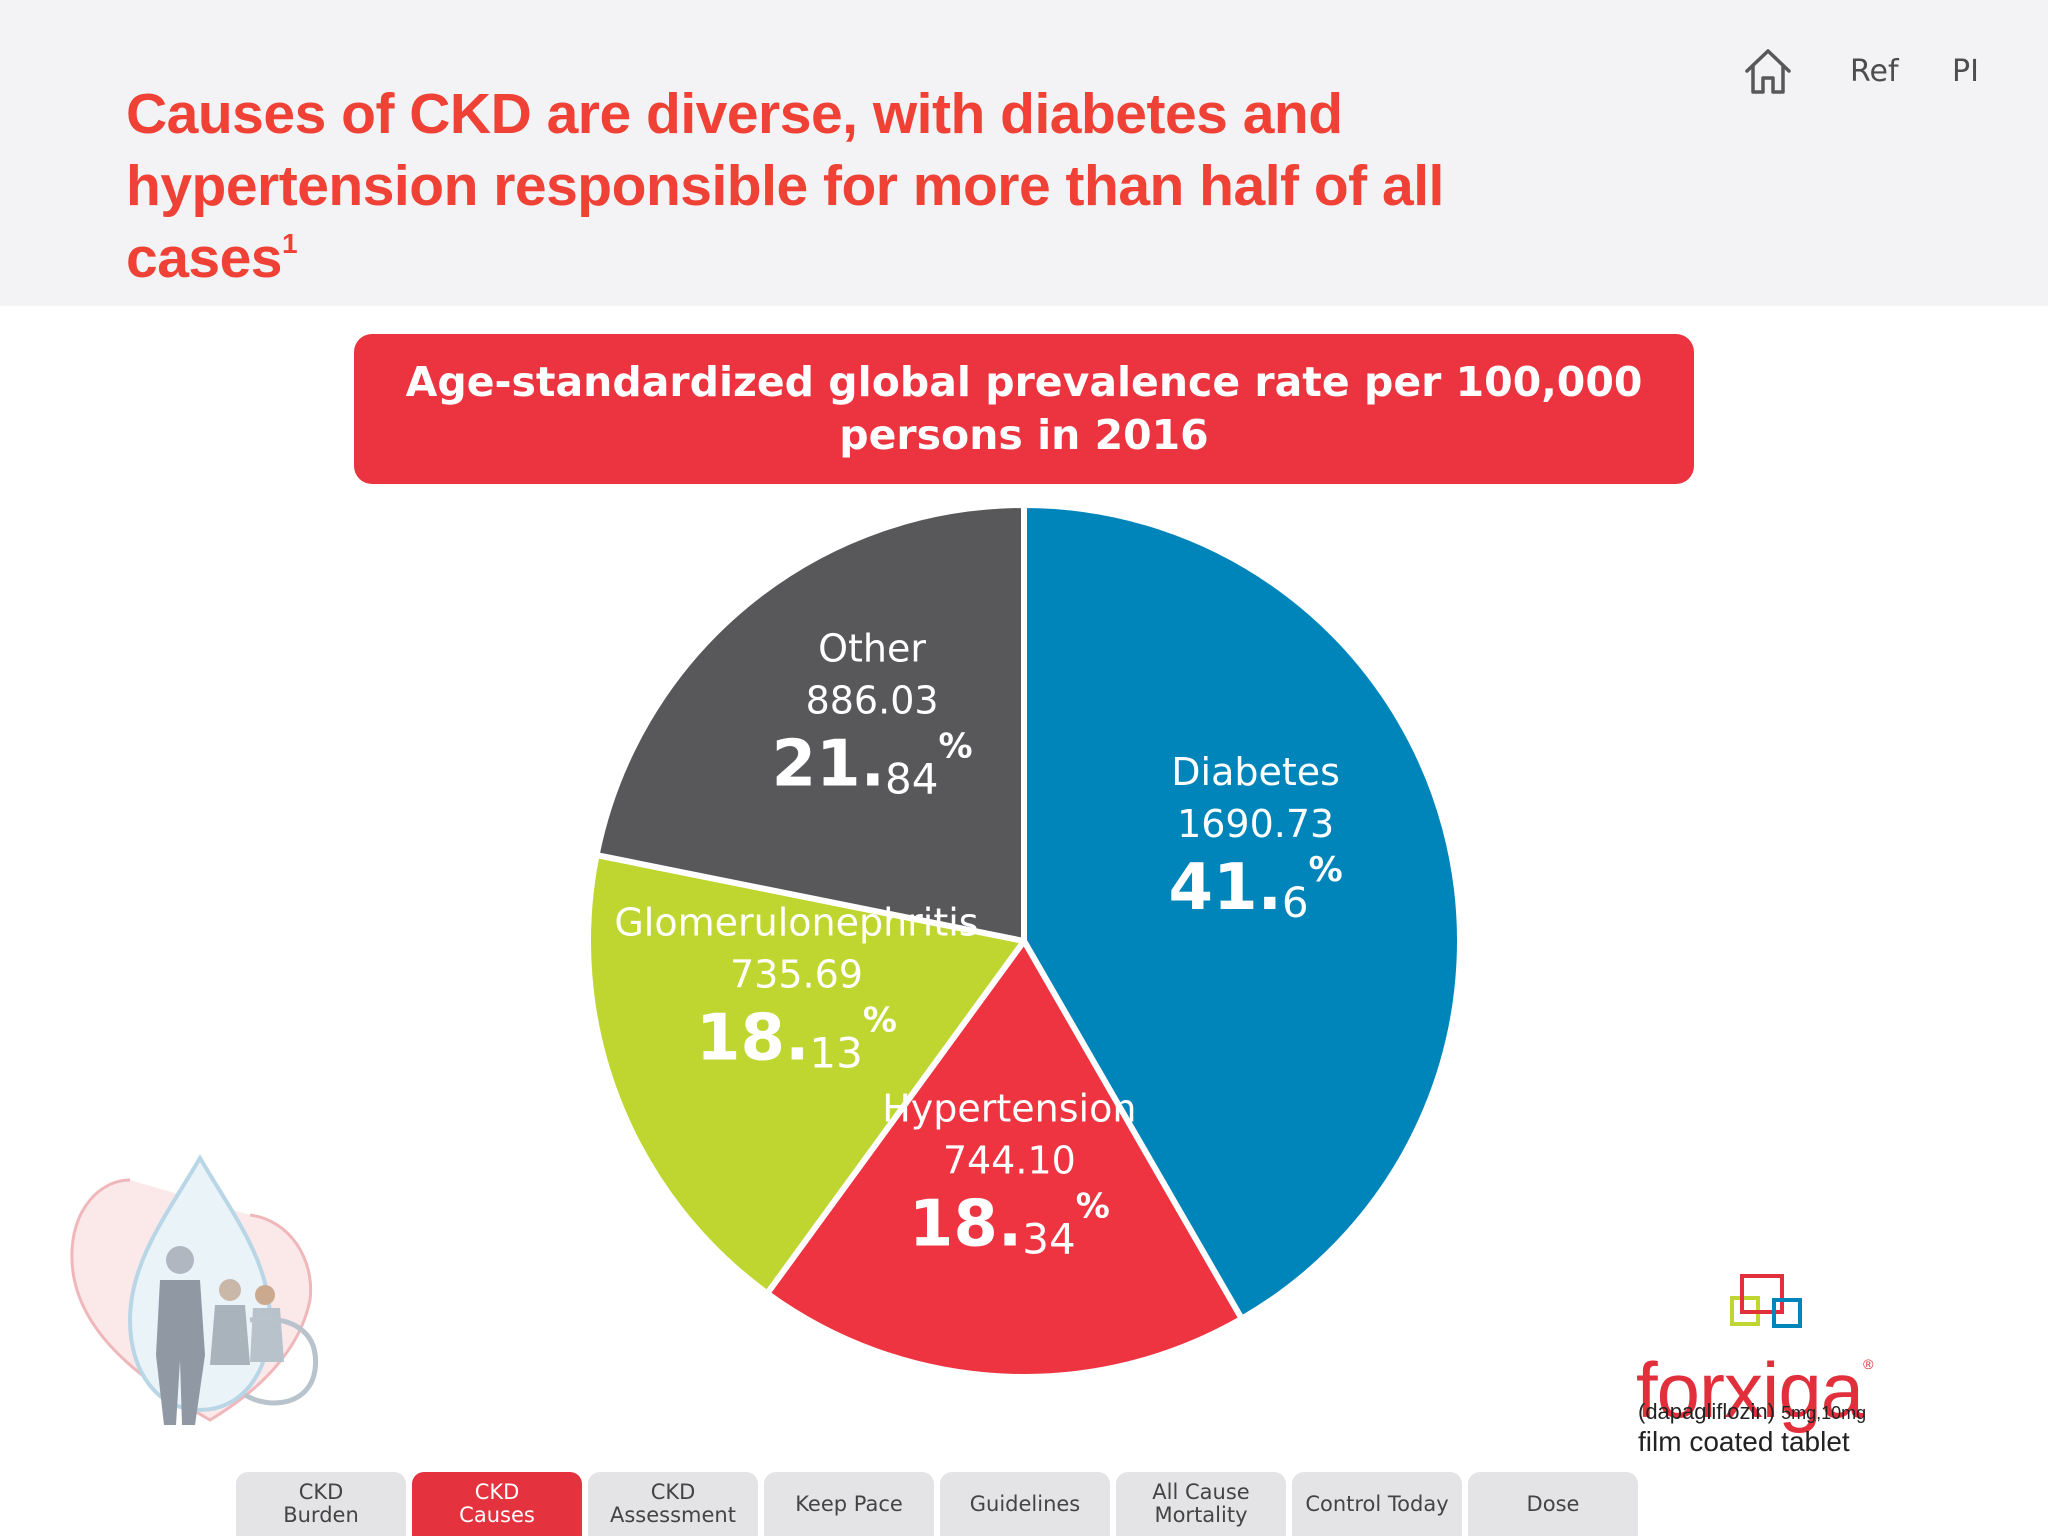 The image size is (2048, 1536). I want to click on slice-name-glomerulonephritis: Glomerulonephritis, so click(796, 923).